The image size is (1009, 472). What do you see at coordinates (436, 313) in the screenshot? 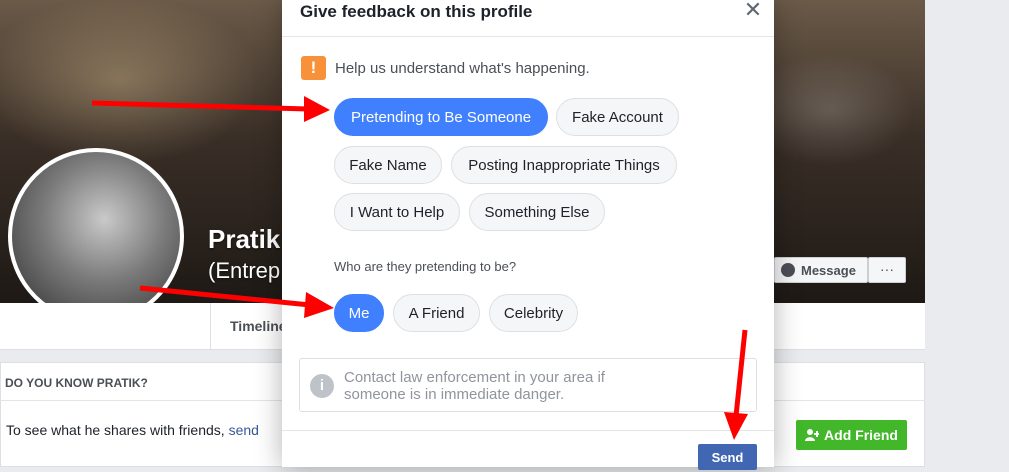
I see `target-a-friend-button: A Friend` at bounding box center [436, 313].